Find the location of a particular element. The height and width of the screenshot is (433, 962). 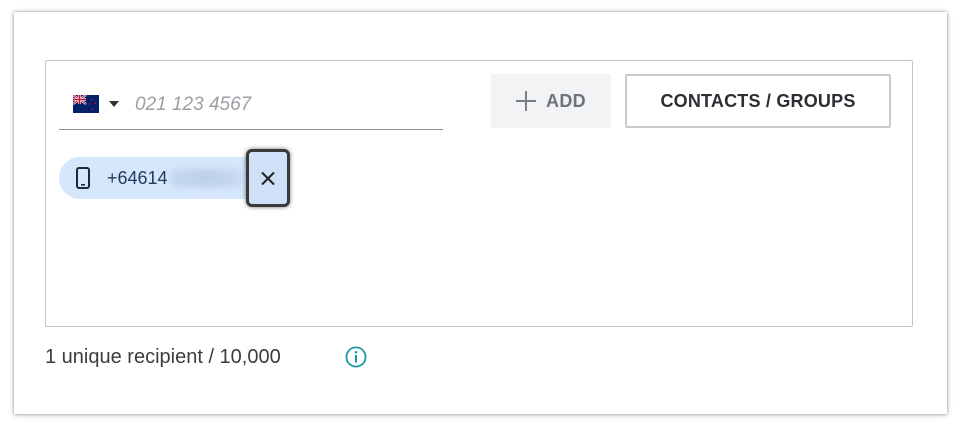

contacts-groups-button: CONTACTS / GROUPS is located at coordinates (758, 101).